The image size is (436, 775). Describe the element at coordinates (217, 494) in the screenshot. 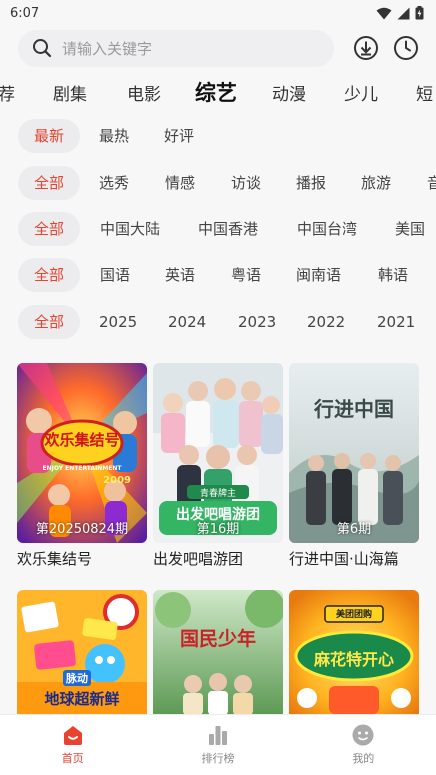

I see `poster-badge: 青春牌主` at that location.